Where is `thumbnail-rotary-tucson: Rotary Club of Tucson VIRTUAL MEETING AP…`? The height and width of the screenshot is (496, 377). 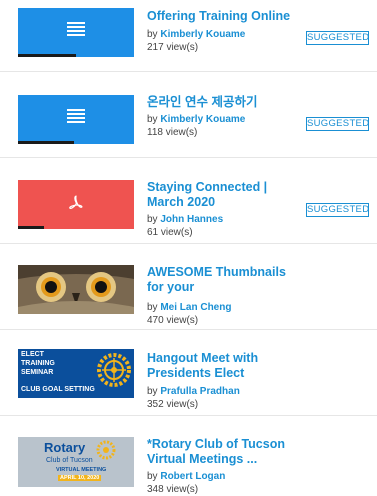 thumbnail-rotary-tucson: Rotary Club of Tucson VIRTUAL MEETING AP… is located at coordinates (76, 462).